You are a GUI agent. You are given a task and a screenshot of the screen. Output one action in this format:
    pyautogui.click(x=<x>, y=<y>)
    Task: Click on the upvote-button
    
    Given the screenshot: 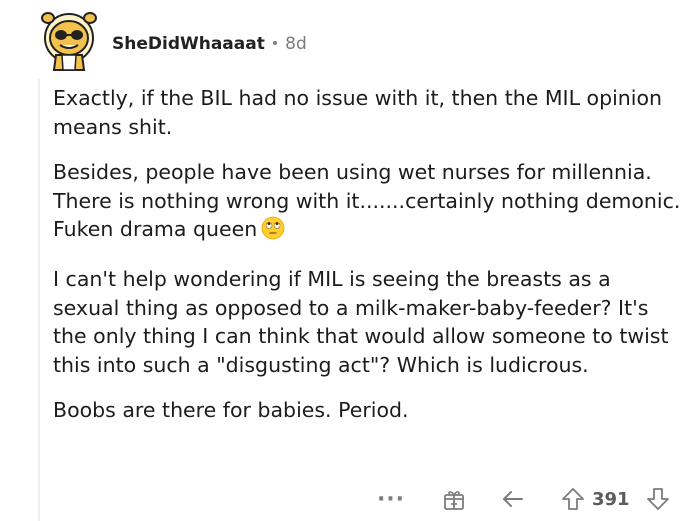 What is the action you would take?
    pyautogui.click(x=573, y=499)
    